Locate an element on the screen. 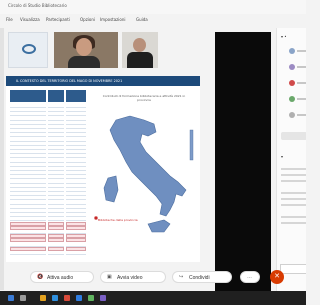 Image resolution: width=320 pixels, height=305 pixels. sicily is located at coordinates (159, 226).